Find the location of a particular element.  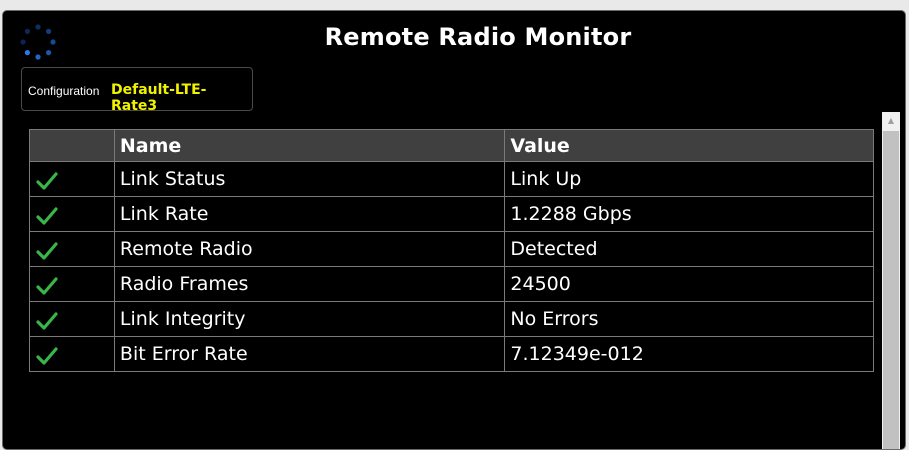

name-cell: Remote Radio is located at coordinates (309, 249).